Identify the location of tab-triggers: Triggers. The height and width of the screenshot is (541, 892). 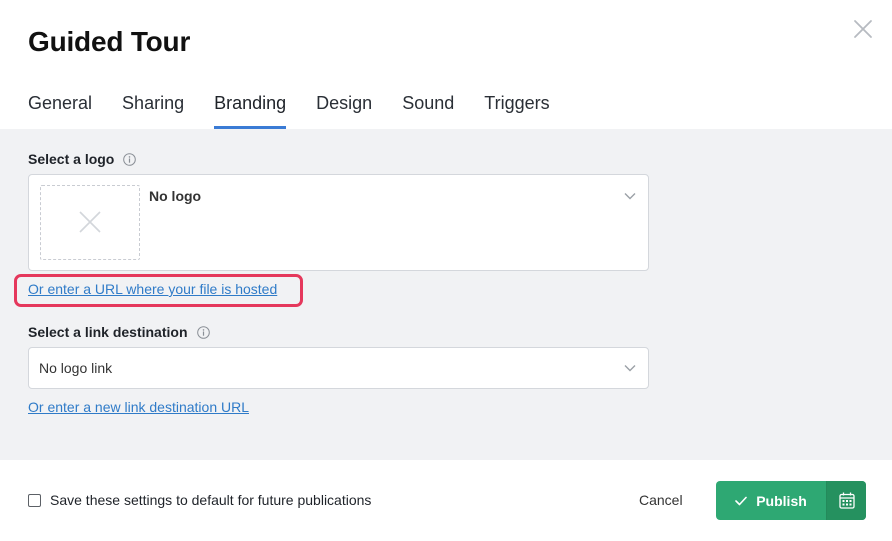
(516, 108).